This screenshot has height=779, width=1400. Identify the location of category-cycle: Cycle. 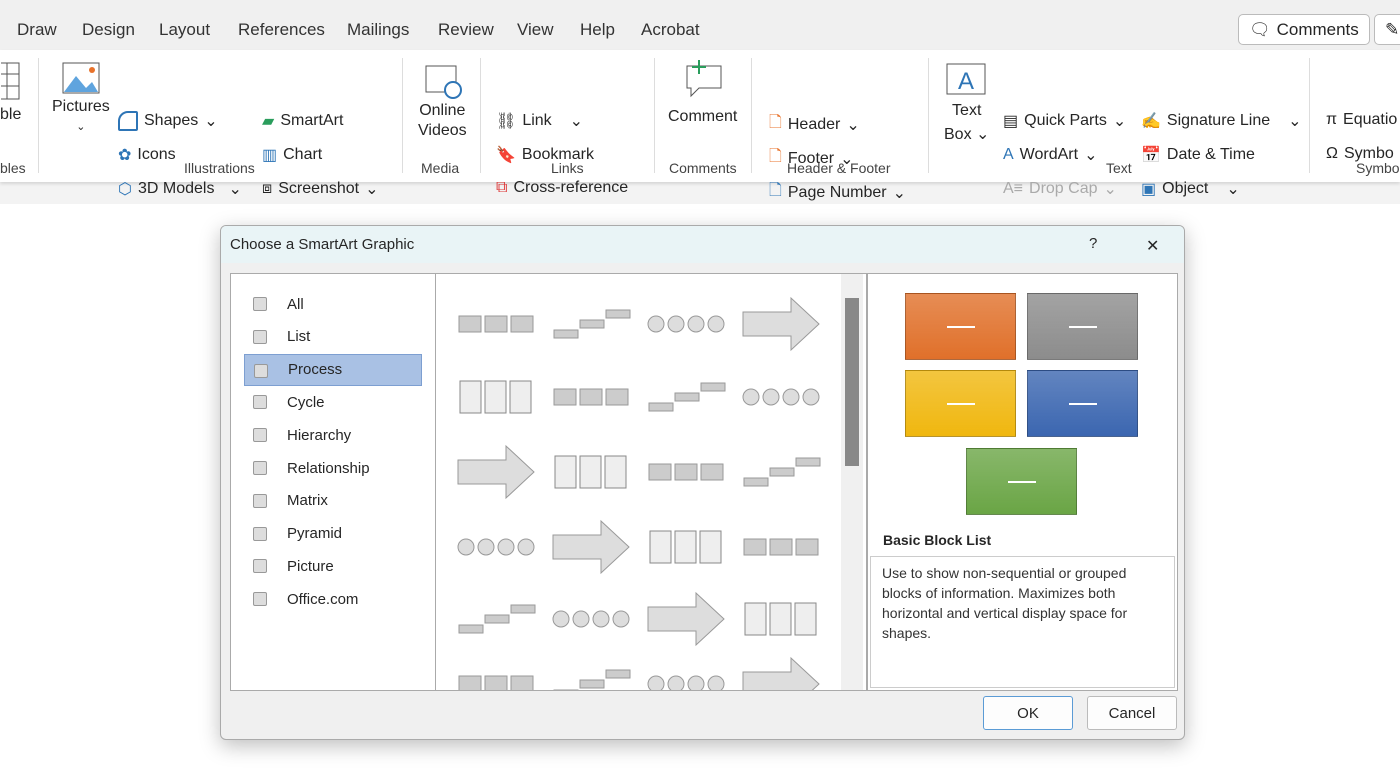
(333, 402).